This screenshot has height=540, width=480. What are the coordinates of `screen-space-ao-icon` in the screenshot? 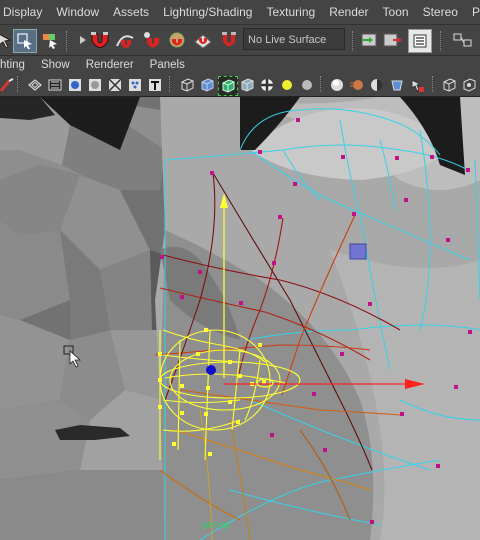 It's located at (337, 85).